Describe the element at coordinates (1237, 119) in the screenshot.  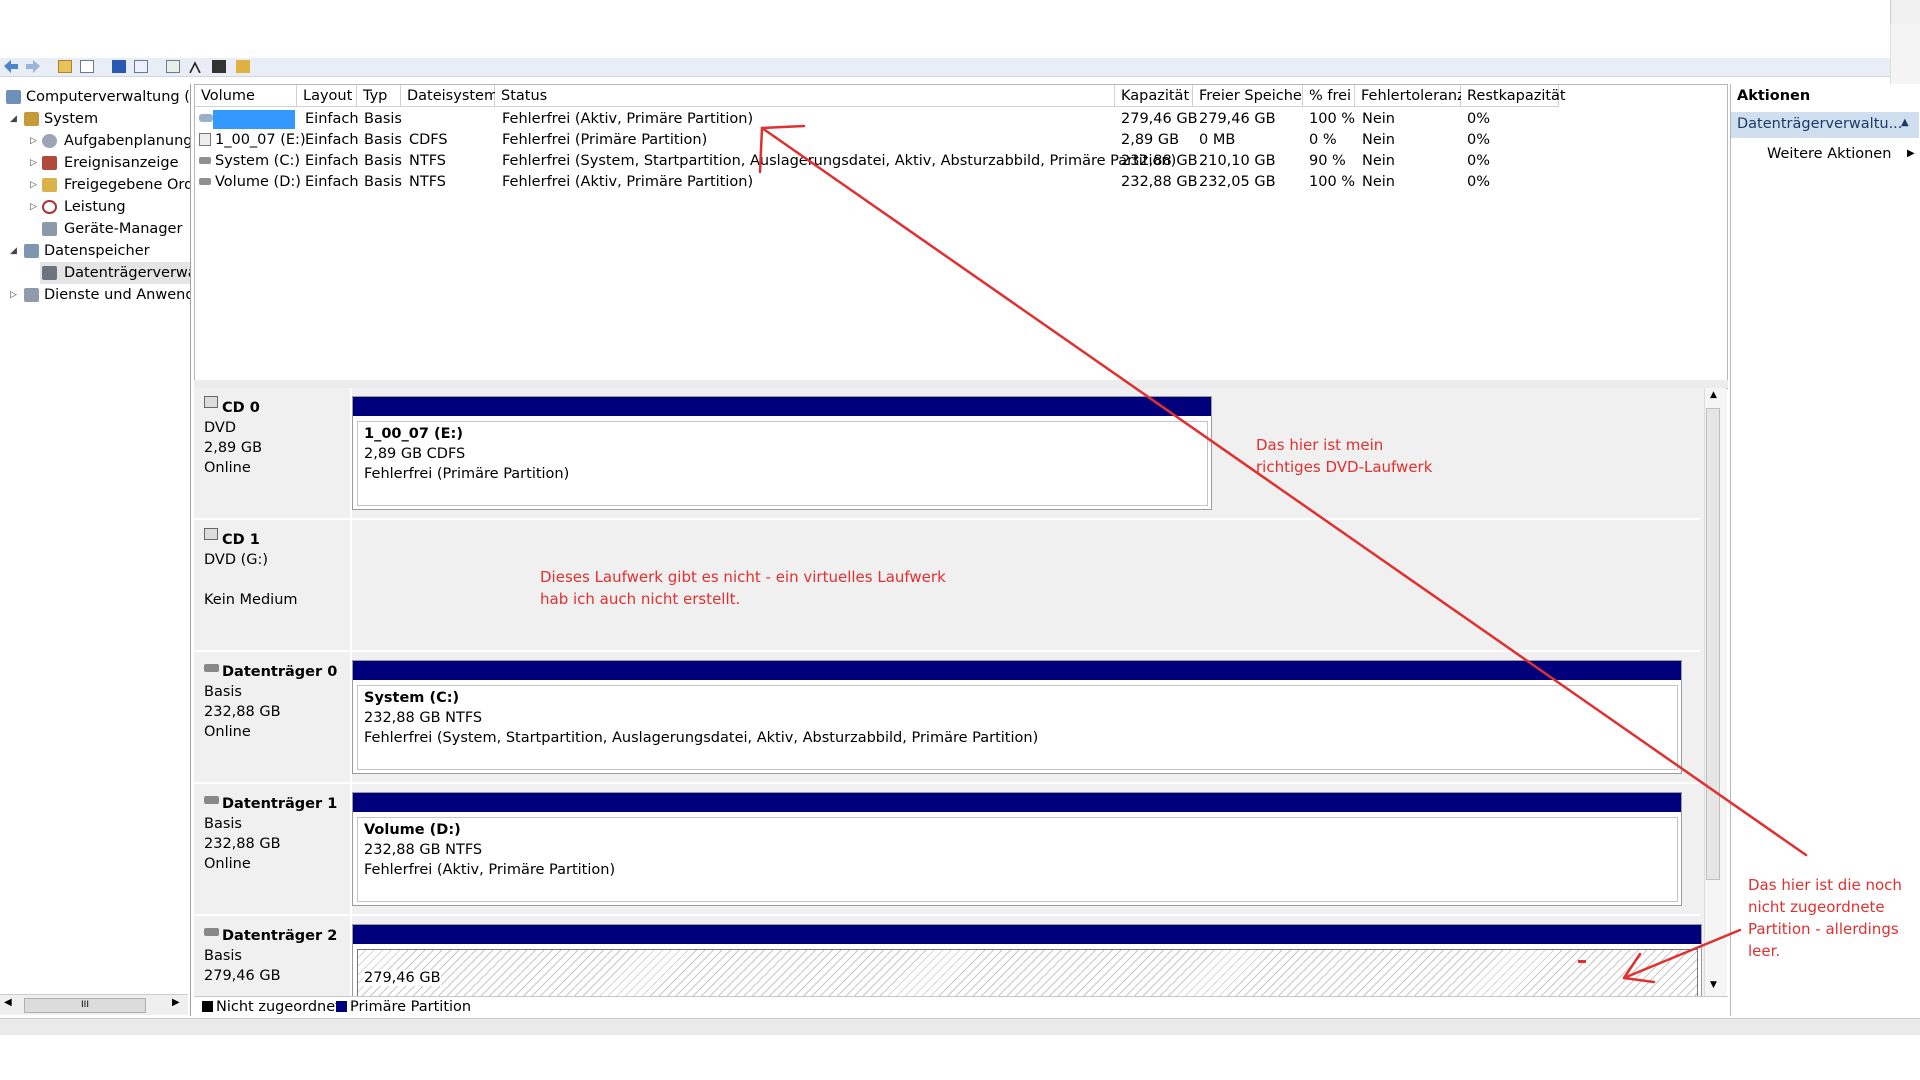
I see `volume-free: 279,46 GB` at that location.